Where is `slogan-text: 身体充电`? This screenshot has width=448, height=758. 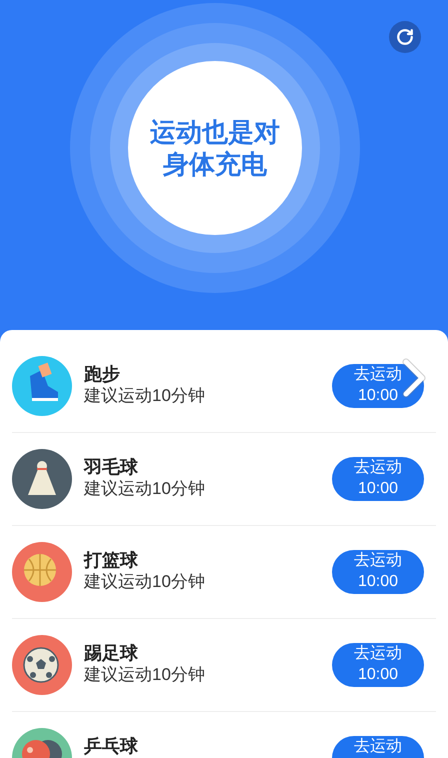 slogan-text: 身体充电 is located at coordinates (215, 164).